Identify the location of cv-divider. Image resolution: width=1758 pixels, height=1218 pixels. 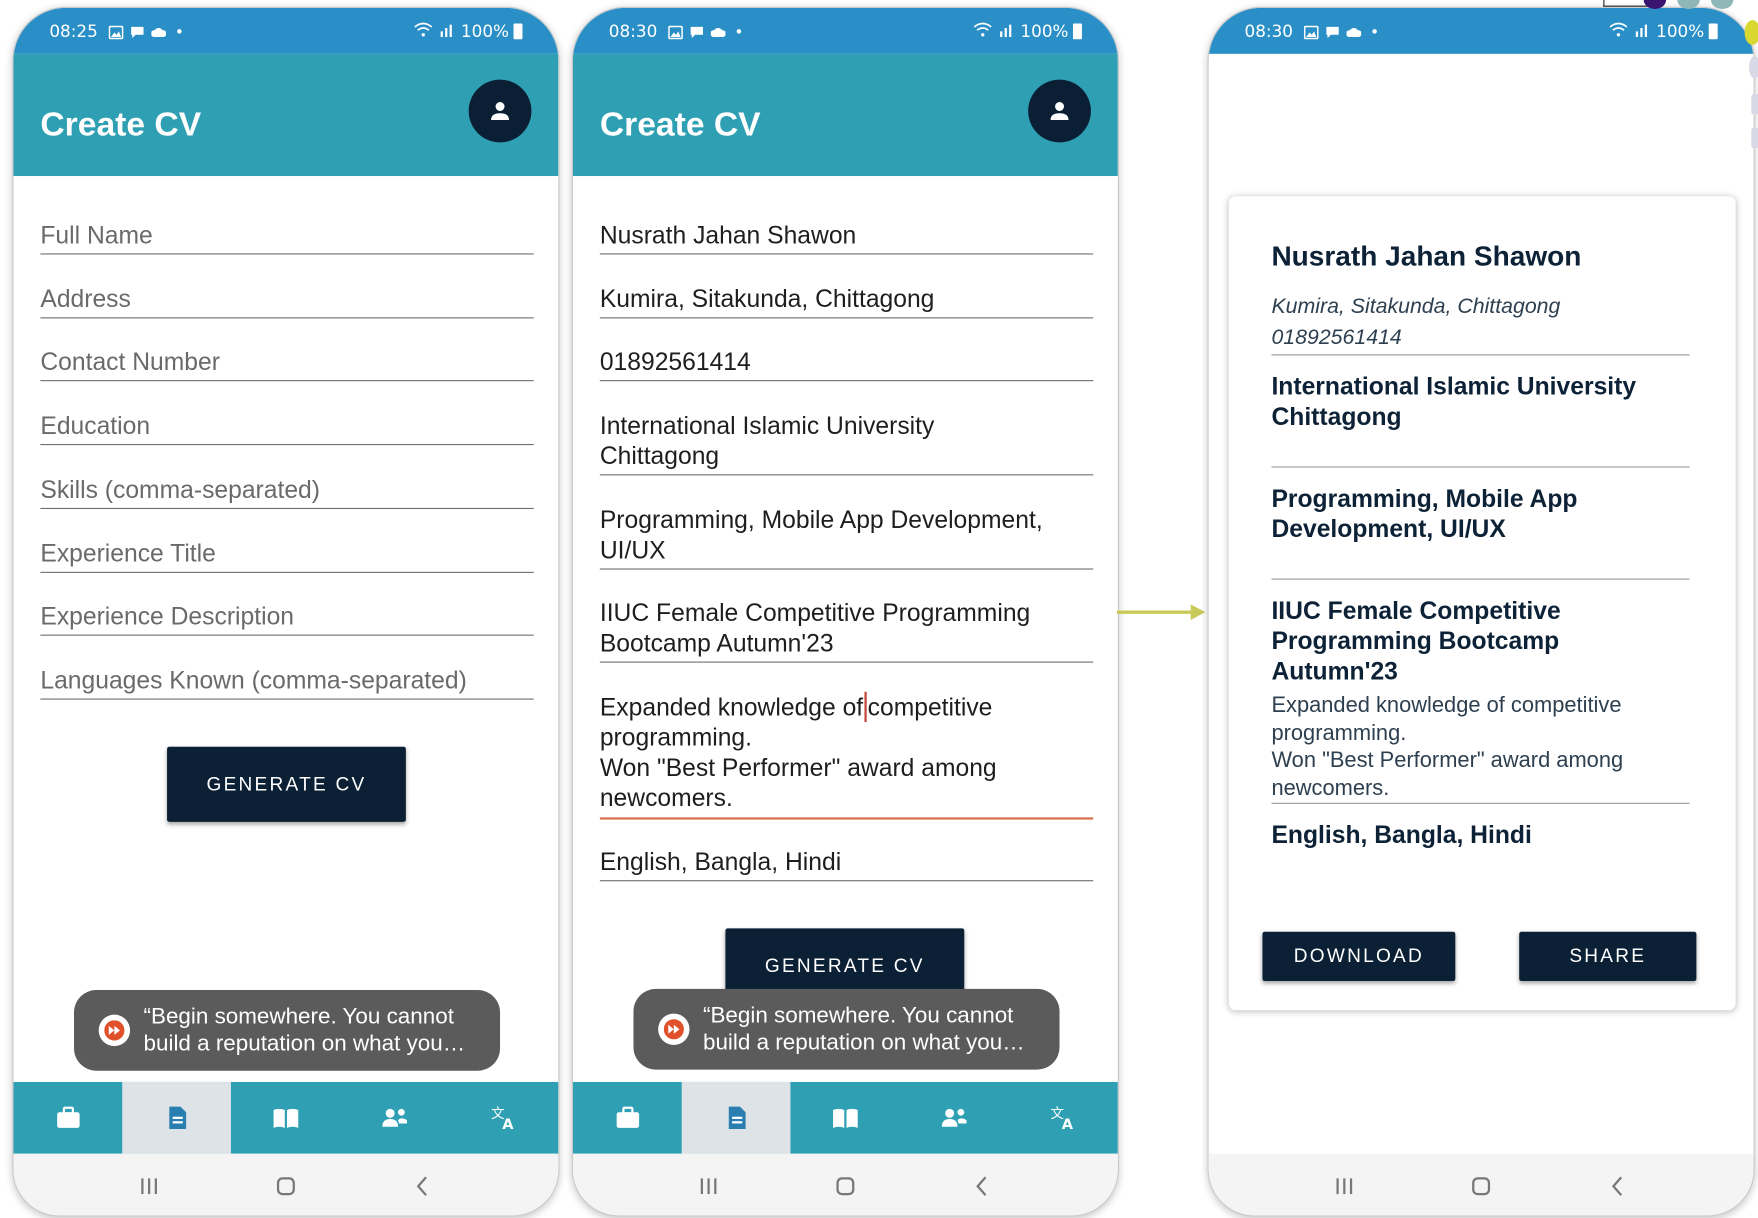
(1480, 803).